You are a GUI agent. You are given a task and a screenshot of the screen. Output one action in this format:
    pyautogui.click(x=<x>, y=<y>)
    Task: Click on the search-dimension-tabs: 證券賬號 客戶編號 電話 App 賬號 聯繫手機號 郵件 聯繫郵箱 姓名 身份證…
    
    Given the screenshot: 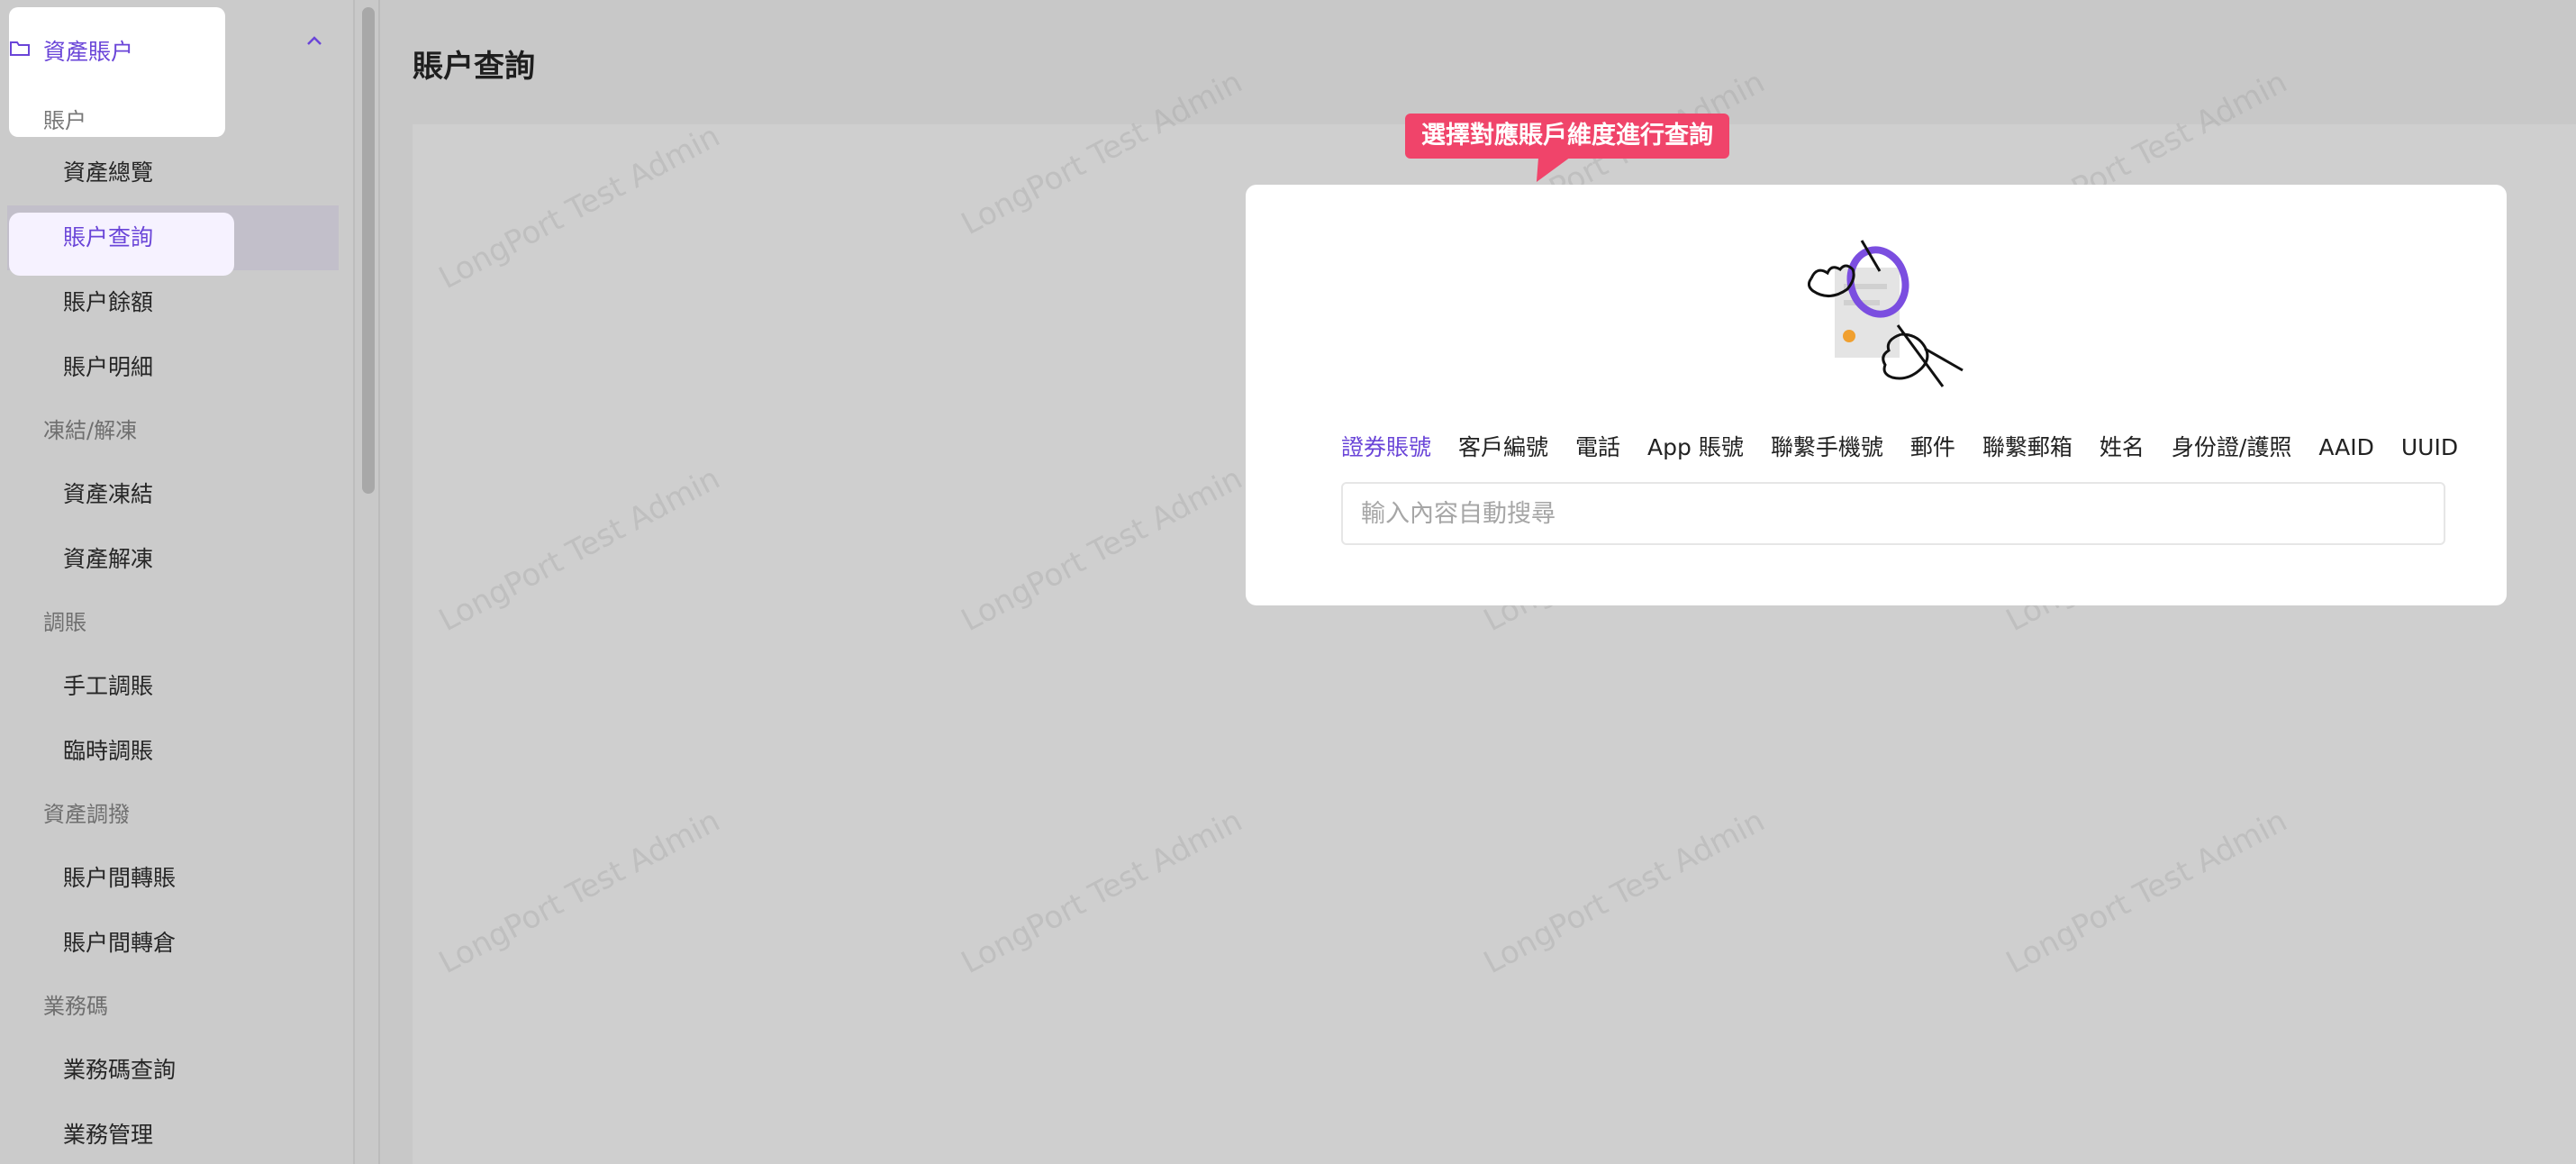 What is the action you would take?
    pyautogui.click(x=1900, y=448)
    